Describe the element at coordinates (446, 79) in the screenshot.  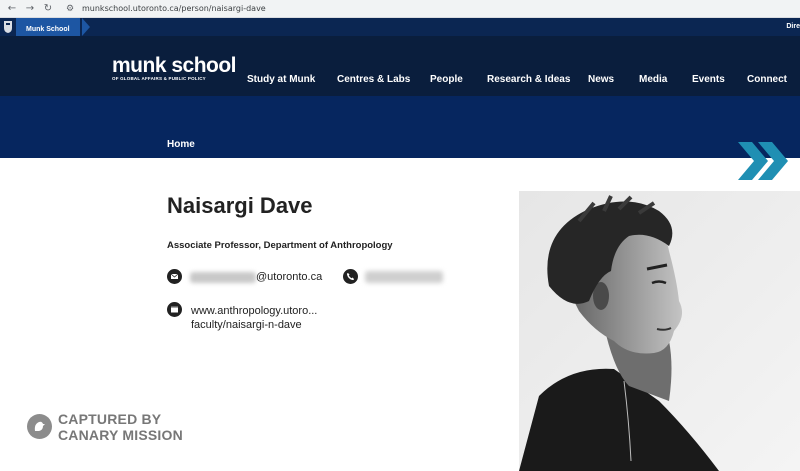
I see `nav-people: People` at that location.